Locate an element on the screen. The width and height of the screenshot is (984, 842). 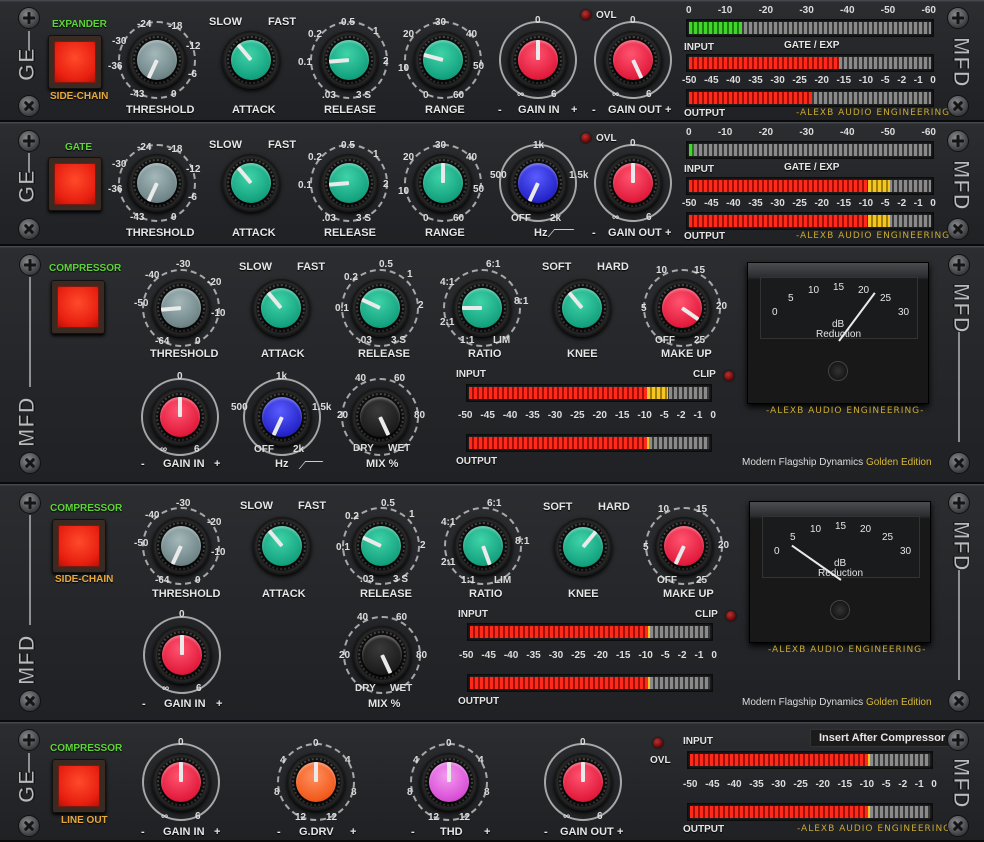
tick-label: 12 is located at coordinates (301, 817).